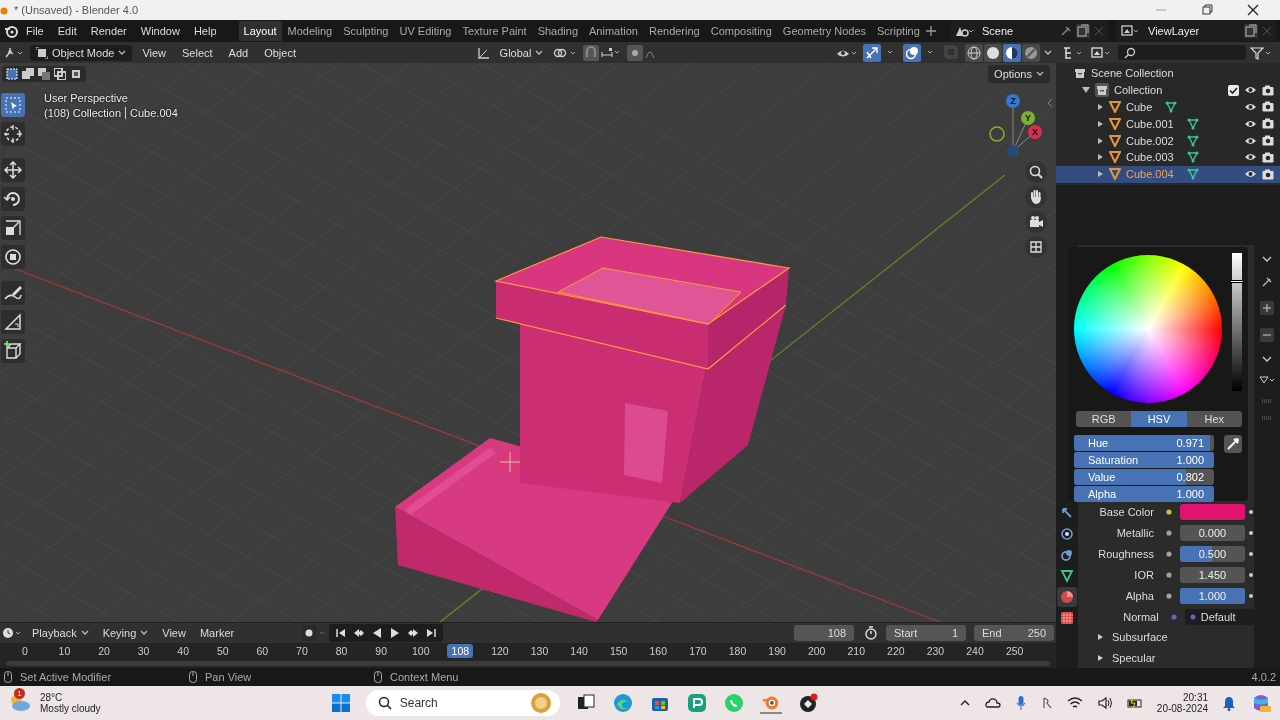 Image resolution: width=1280 pixels, height=720 pixels. Describe the element at coordinates (658, 651) in the screenshot. I see `frame-number: 160` at that location.